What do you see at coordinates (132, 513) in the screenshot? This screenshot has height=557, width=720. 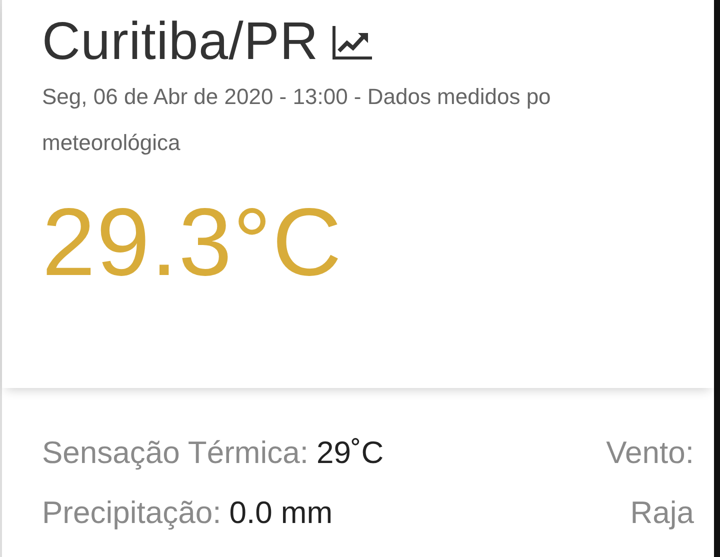 I see `stat-label: Precipitação:` at bounding box center [132, 513].